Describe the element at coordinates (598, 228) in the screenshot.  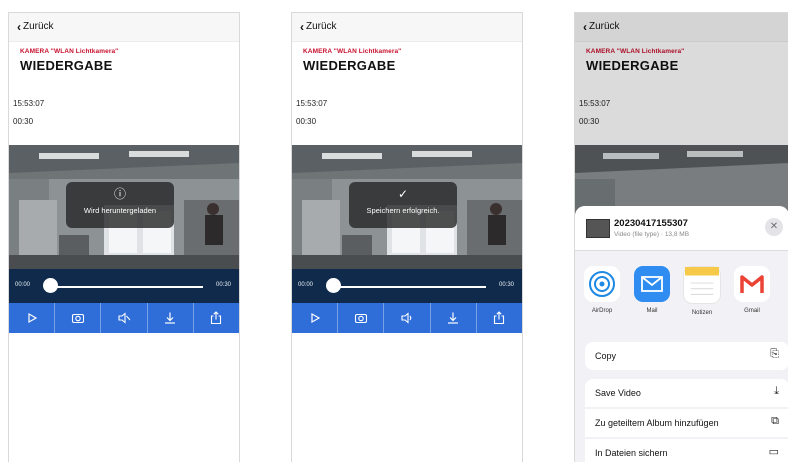
I see `video-thumbnail` at that location.